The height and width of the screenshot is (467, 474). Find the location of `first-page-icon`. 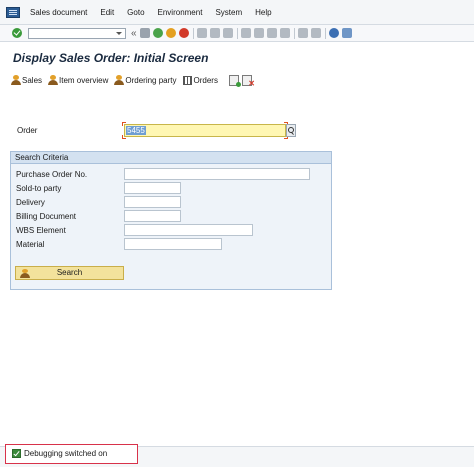

first-page-icon is located at coordinates (245, 33).